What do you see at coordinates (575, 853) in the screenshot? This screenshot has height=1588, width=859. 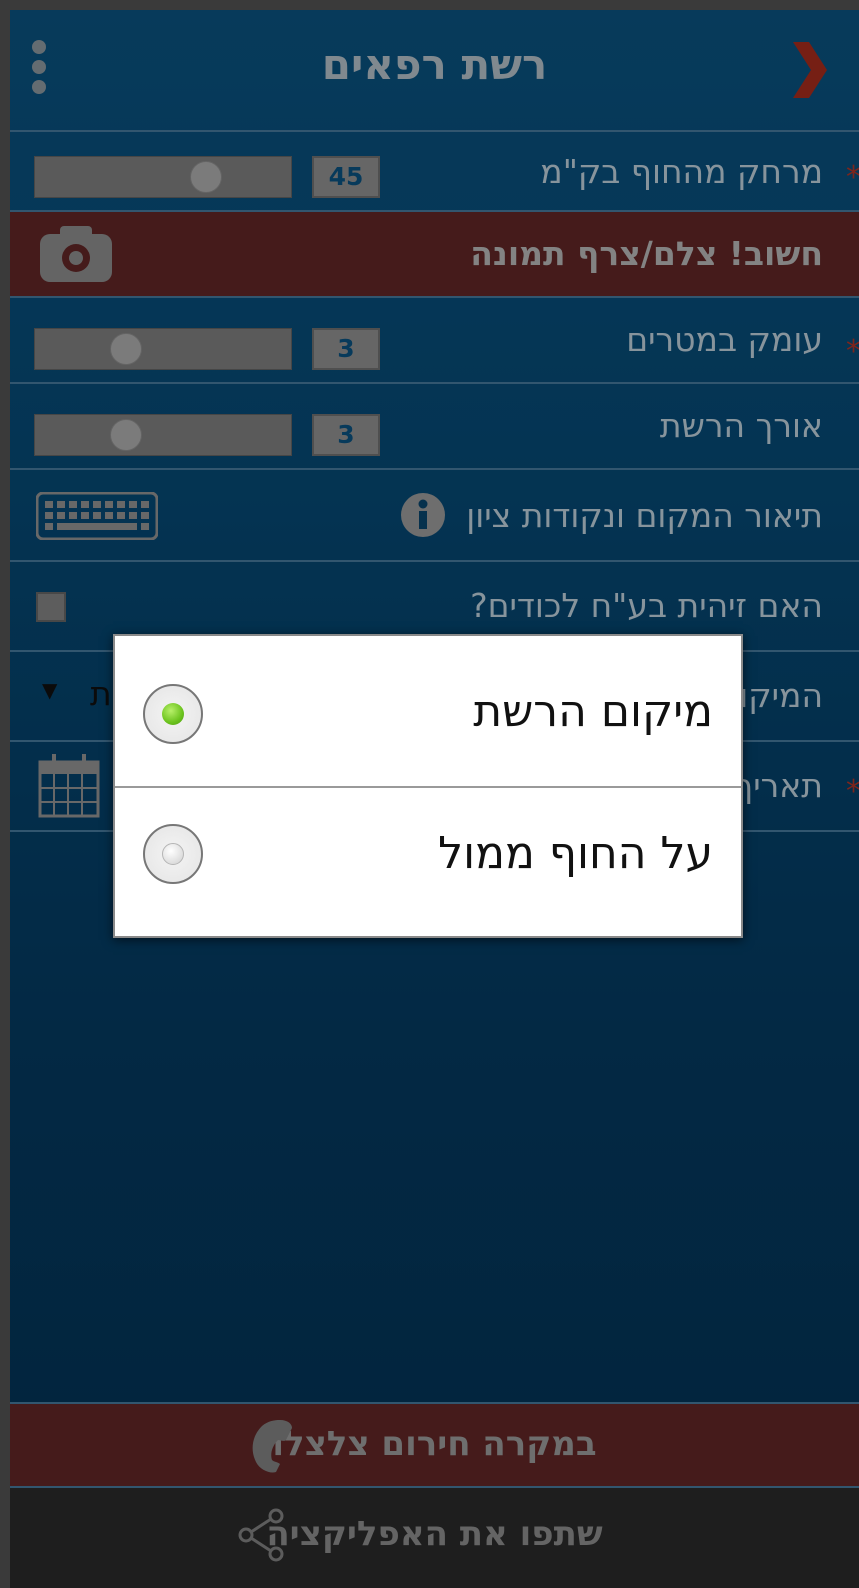 I see `option-label: על החוף ממול` at bounding box center [575, 853].